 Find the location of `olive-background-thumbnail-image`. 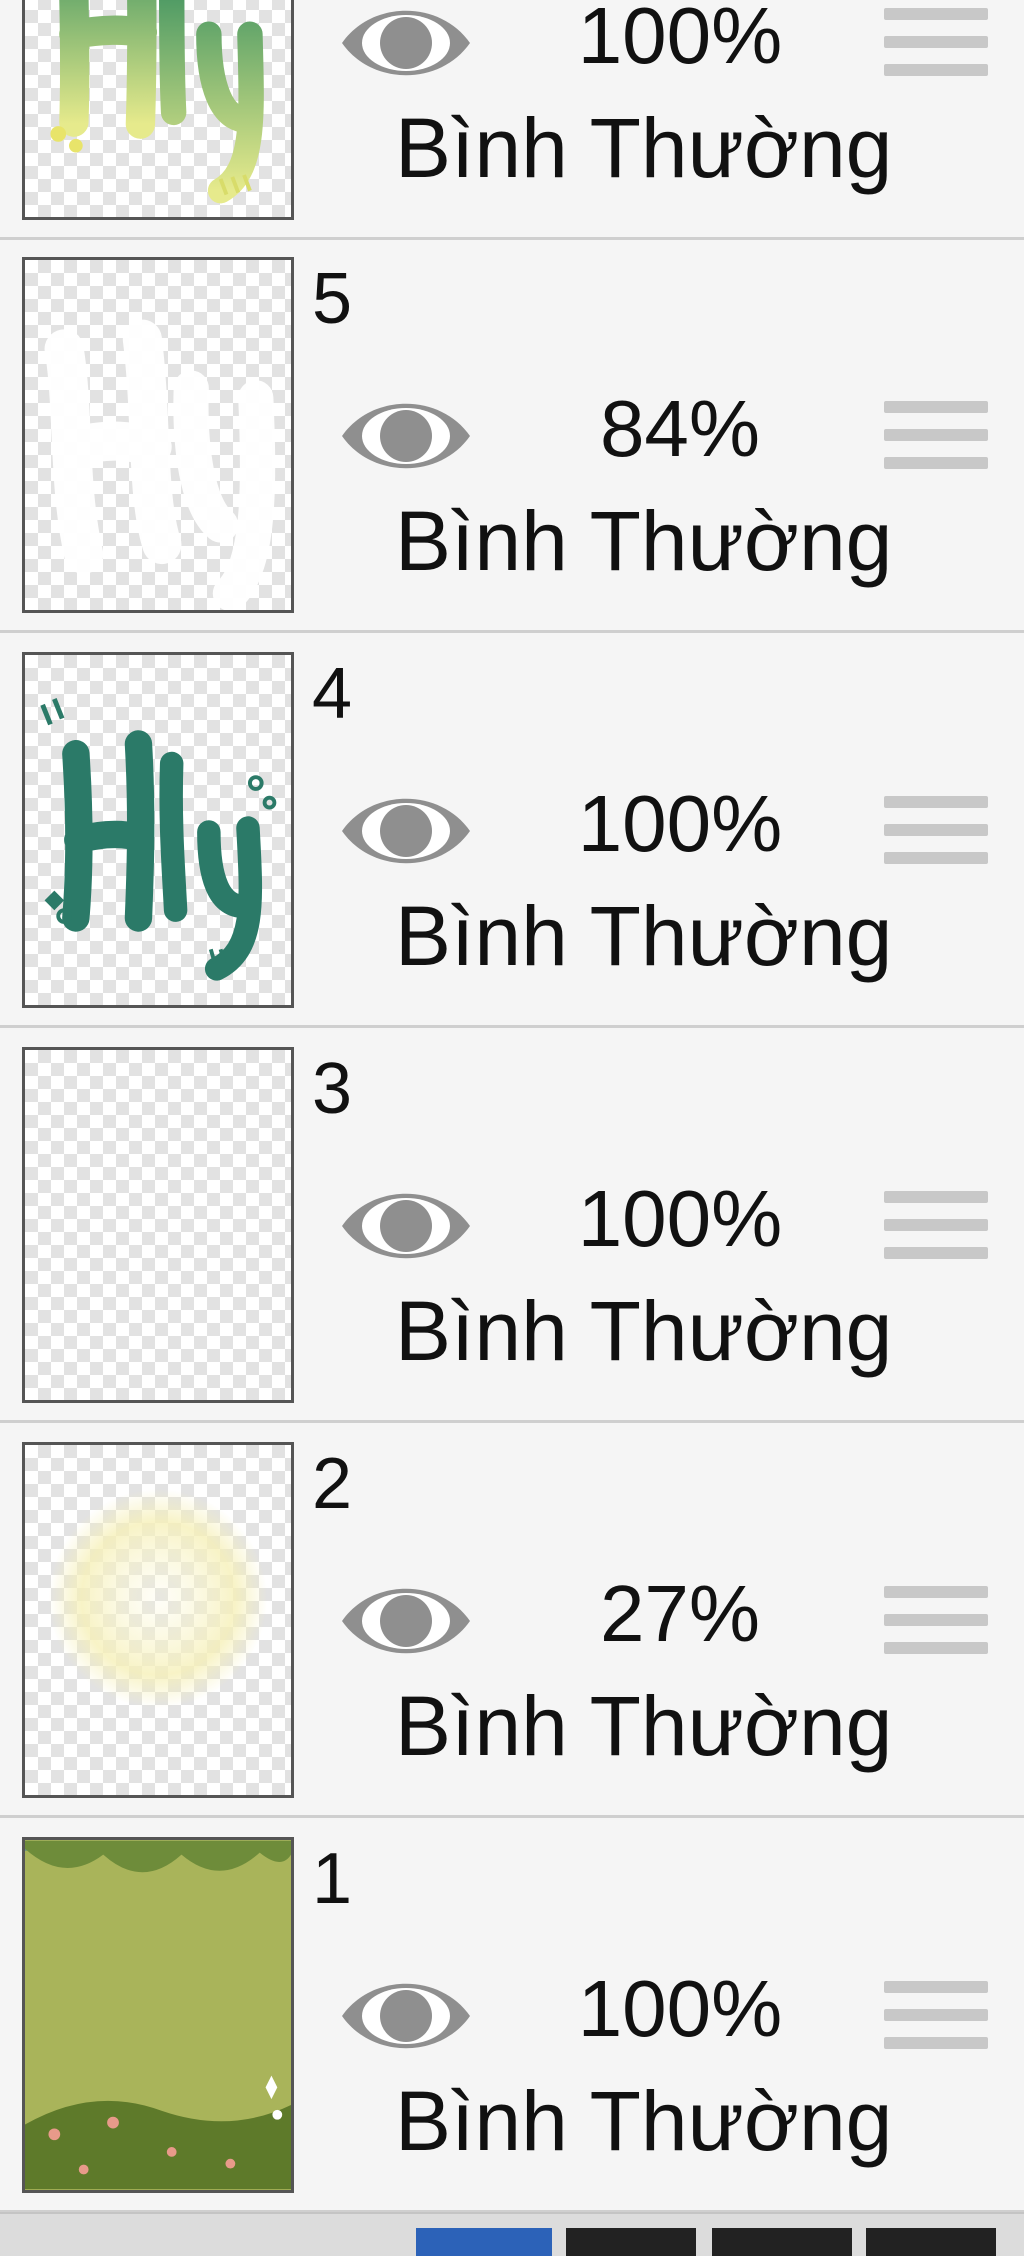

olive-background-thumbnail-image is located at coordinates (158, 2015).